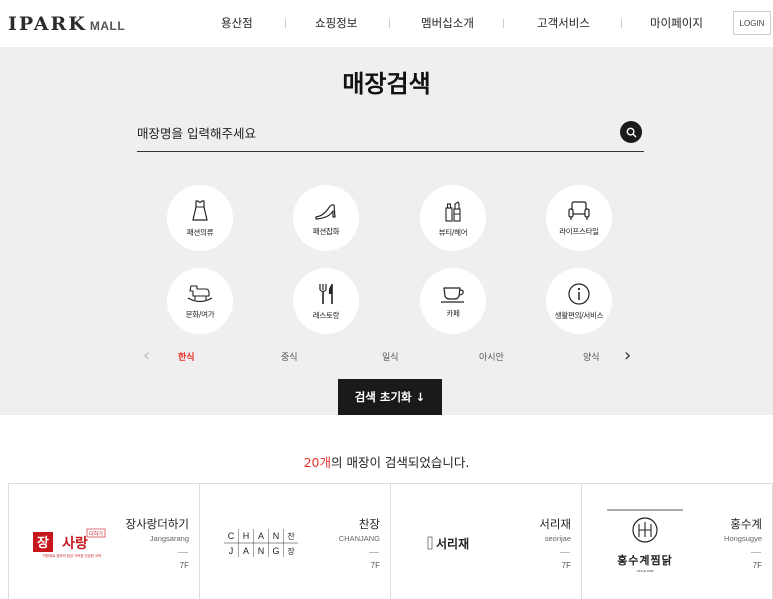 The height and width of the screenshot is (599, 773). Describe the element at coordinates (200, 232) in the screenshot. I see `category-label: 패션의류` at that location.